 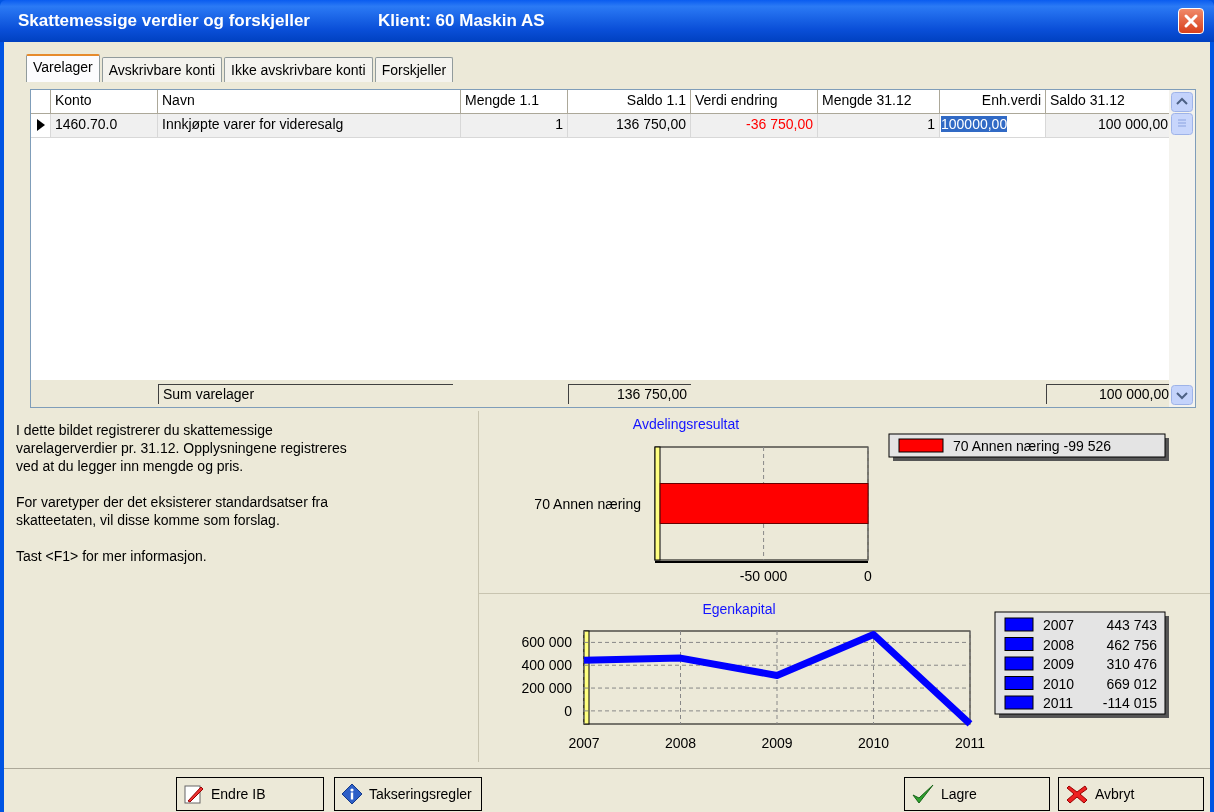 I want to click on legend-value: 669 012, so click(x=1131, y=683).